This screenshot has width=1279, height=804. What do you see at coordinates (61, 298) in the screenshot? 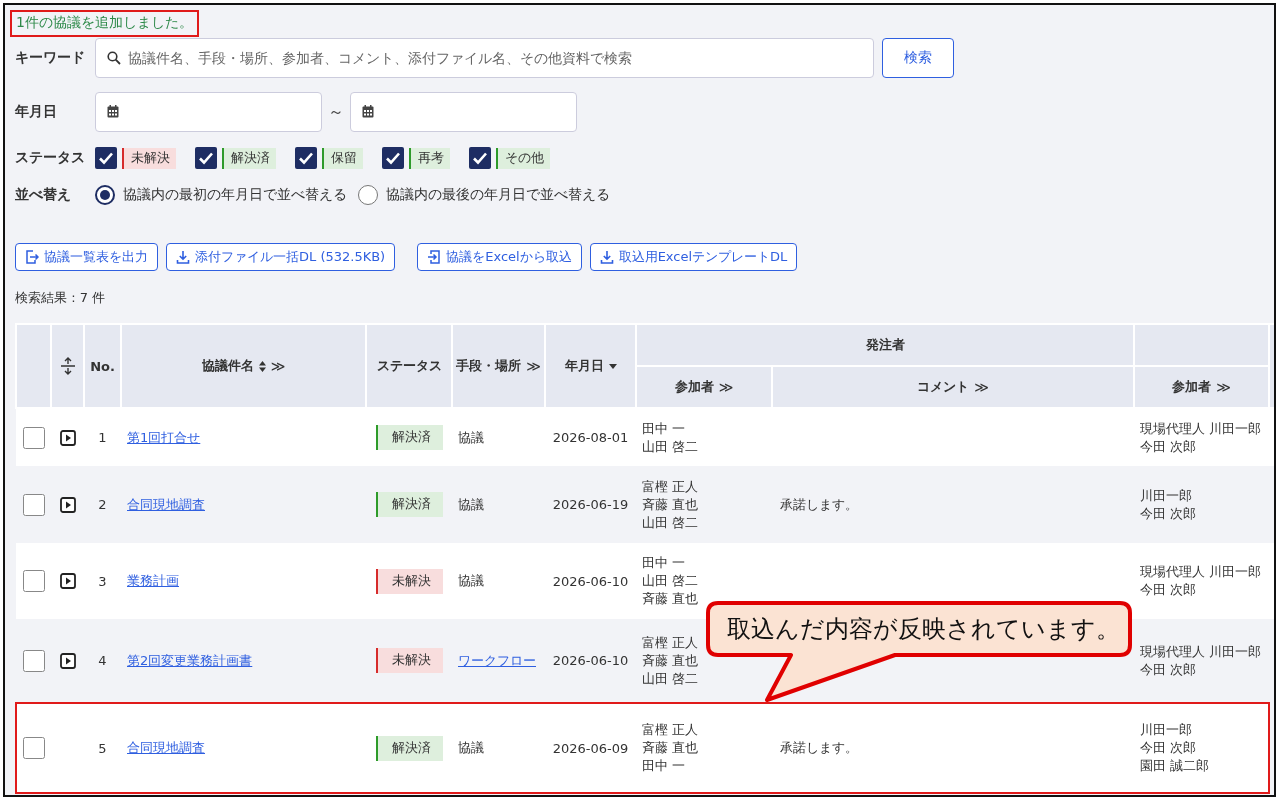
I see `result-count: 検索結果 : 7 件` at bounding box center [61, 298].